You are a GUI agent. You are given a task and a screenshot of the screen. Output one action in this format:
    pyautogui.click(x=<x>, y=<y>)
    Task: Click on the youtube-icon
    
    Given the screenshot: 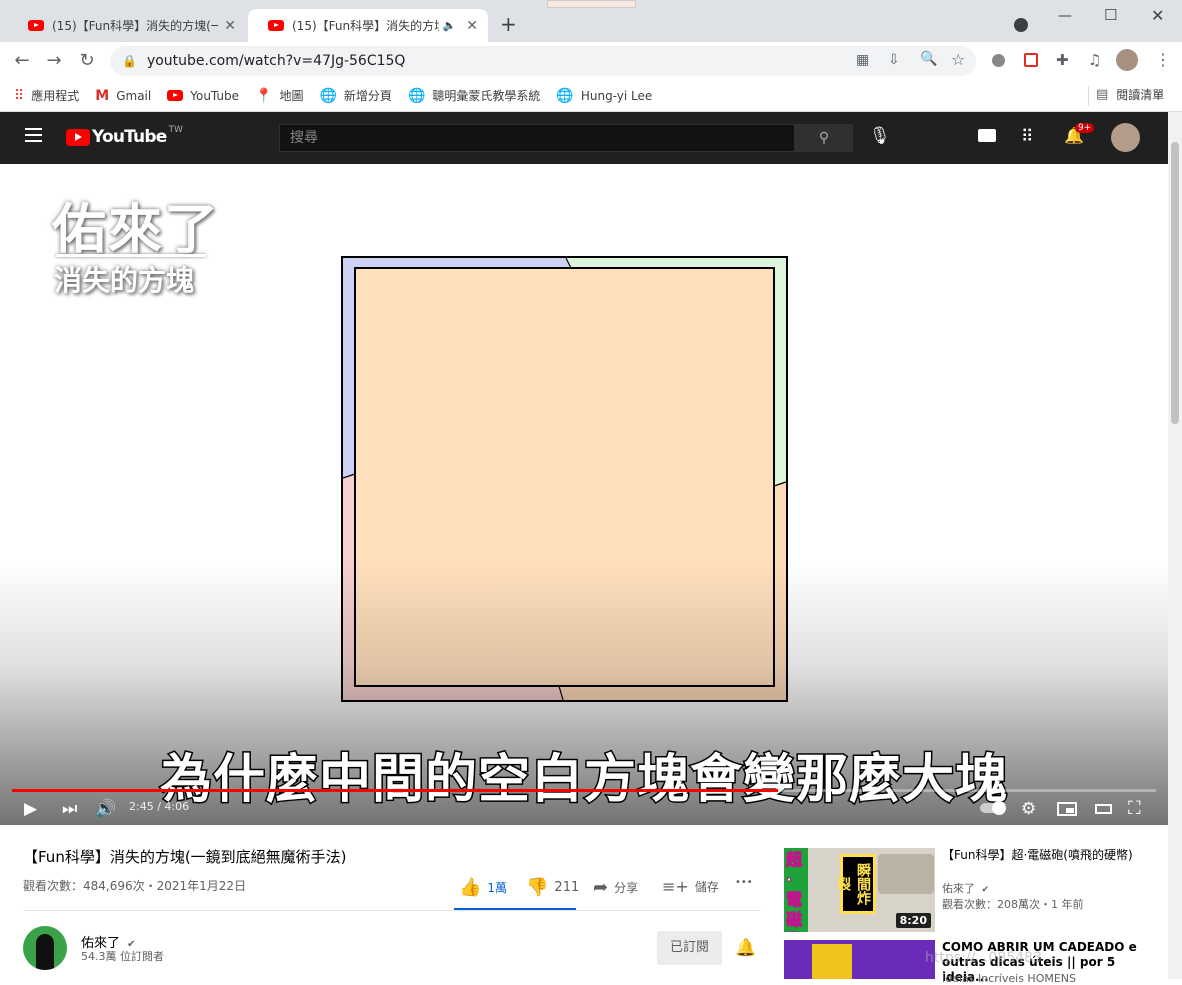 What is the action you would take?
    pyautogui.click(x=175, y=95)
    